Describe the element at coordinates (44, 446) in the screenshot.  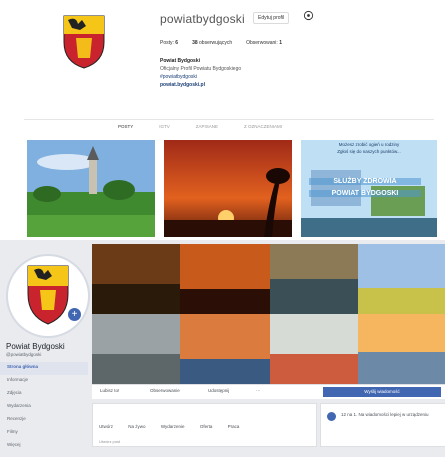
I see `nav-item-more: Więcej` at that location.